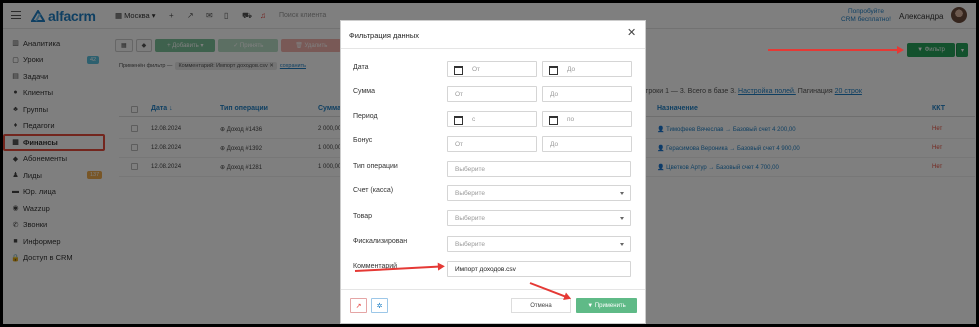 The image size is (979, 327). Describe the element at coordinates (492, 69) in the screenshot. I see `date-from-input: От` at that location.